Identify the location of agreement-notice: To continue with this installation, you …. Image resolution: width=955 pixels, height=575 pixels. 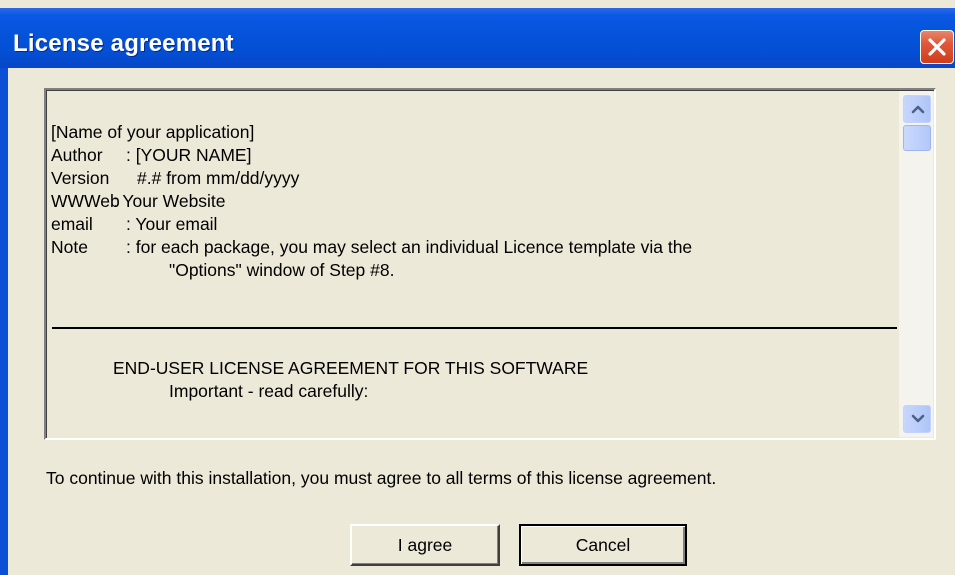
(381, 478).